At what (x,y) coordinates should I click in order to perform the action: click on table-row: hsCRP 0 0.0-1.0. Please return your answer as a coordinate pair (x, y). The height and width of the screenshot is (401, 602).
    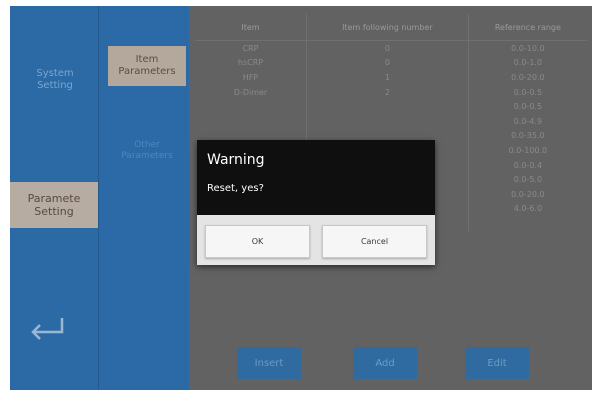
    Looking at the image, I should click on (391, 63).